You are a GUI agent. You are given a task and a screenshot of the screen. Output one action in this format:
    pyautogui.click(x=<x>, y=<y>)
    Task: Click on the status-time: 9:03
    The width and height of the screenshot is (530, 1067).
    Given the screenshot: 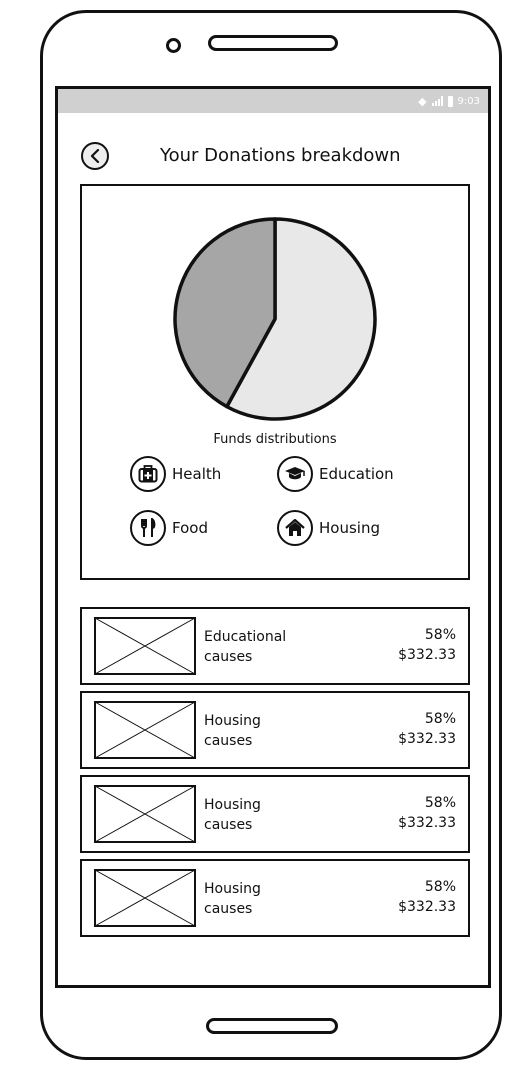 What is the action you would take?
    pyautogui.click(x=468, y=101)
    